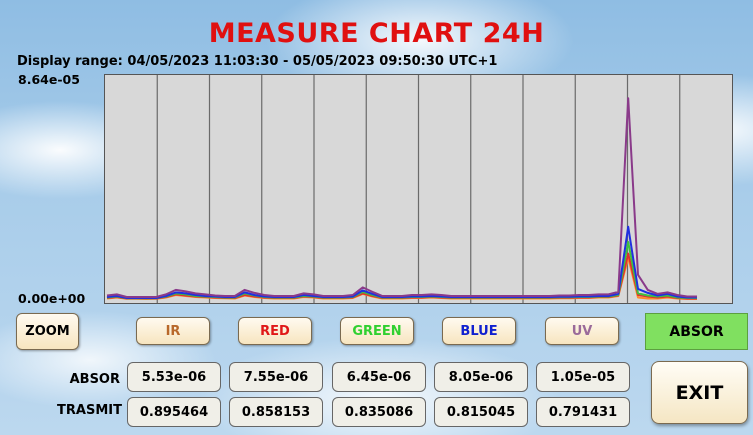 This screenshot has height=435, width=753. I want to click on red-button: RED, so click(275, 331).